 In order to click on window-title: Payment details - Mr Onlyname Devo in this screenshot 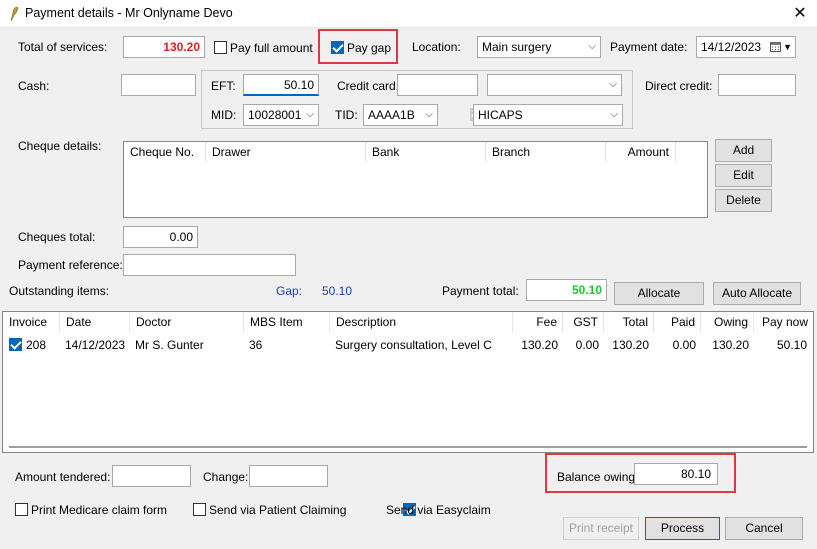, I will do `click(129, 13)`.